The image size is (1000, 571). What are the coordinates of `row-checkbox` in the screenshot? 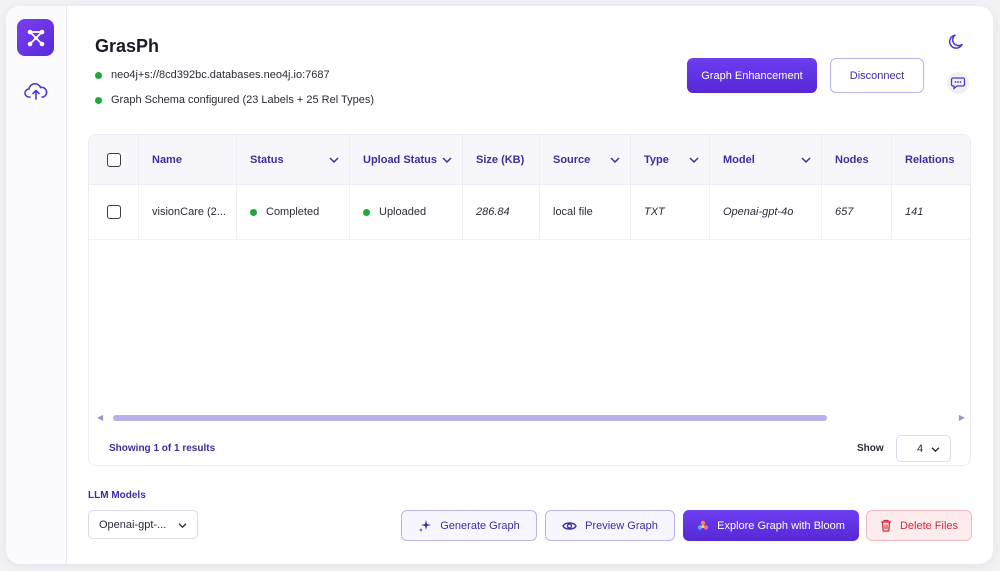 It's located at (114, 212).